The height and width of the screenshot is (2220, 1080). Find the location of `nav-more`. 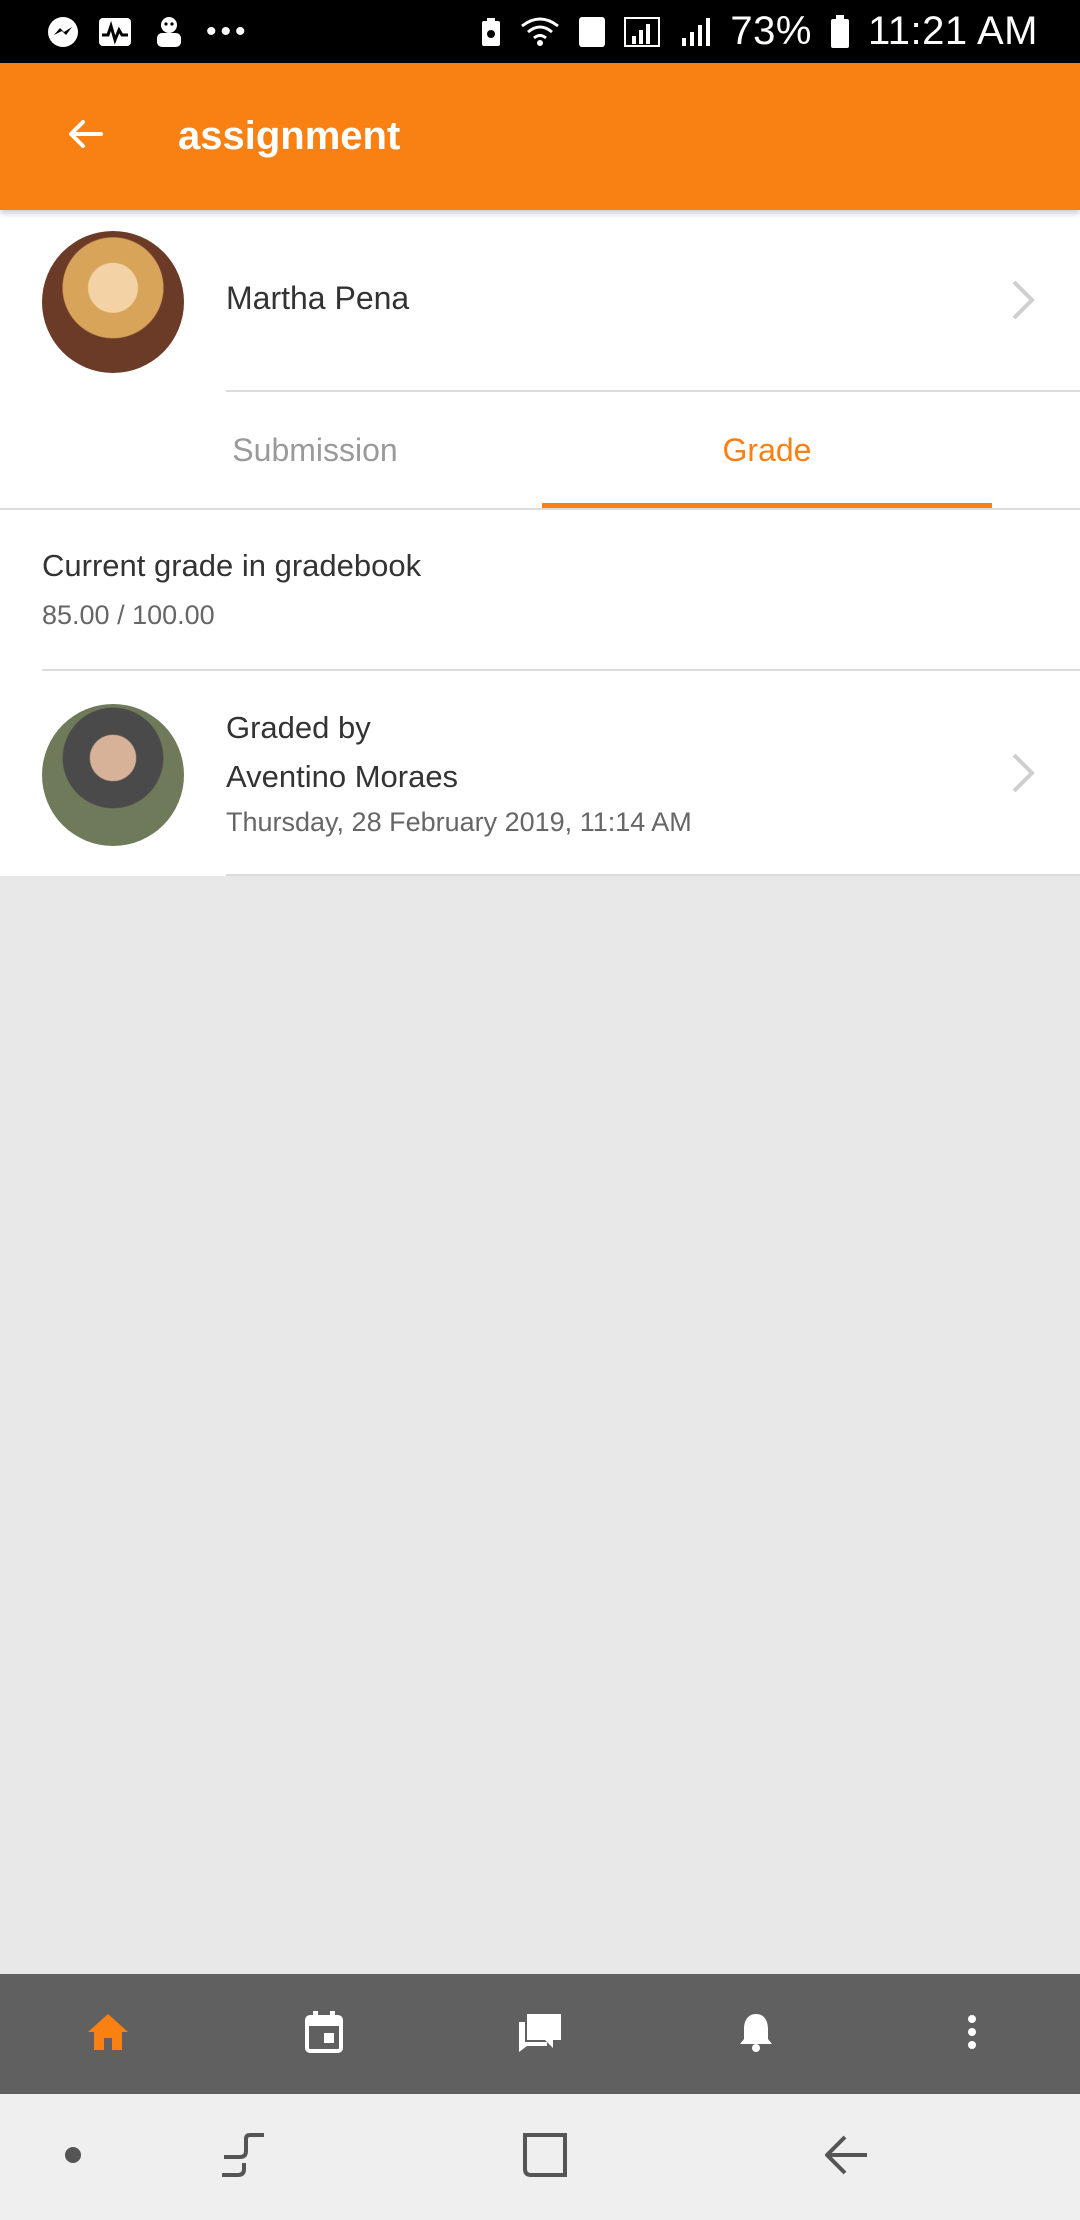

nav-more is located at coordinates (972, 2034).